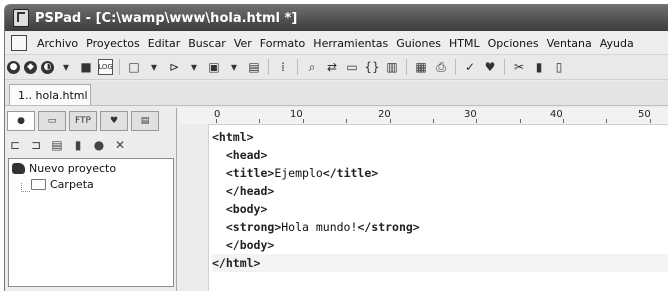 The image size is (668, 291). I want to click on ftp-tab-icon: FTP, so click(83, 121).